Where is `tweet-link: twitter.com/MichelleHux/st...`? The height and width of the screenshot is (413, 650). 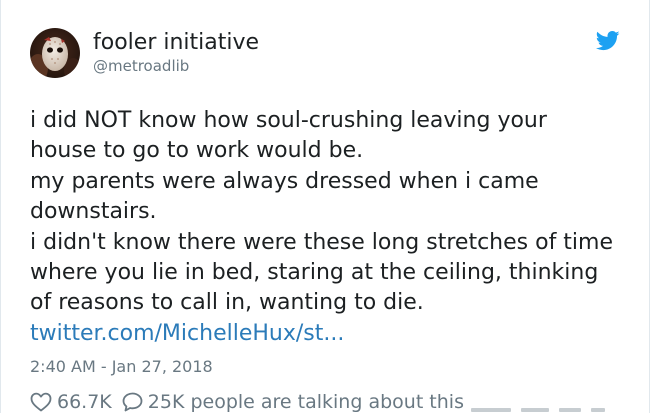
tweet-link: twitter.com/MichelleHux/st... is located at coordinates (332, 334).